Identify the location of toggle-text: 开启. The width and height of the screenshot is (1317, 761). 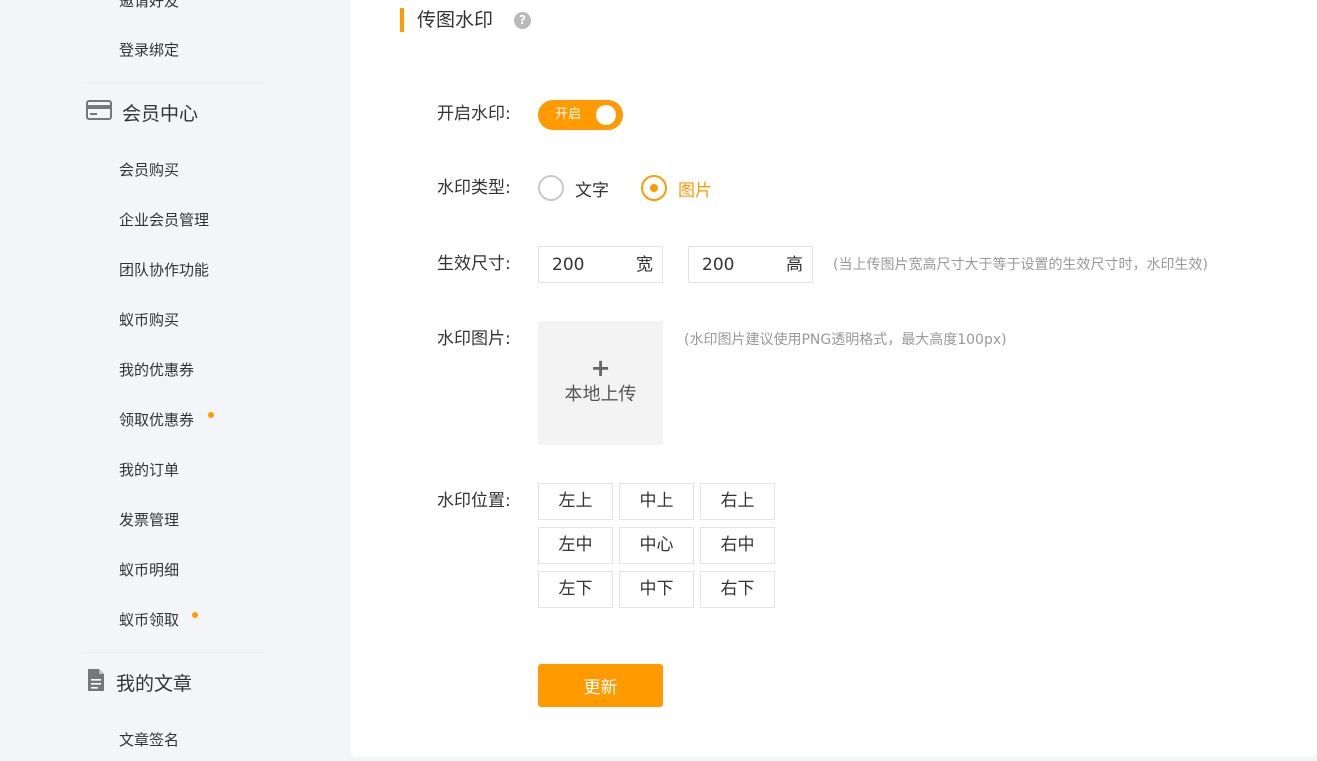
(568, 114).